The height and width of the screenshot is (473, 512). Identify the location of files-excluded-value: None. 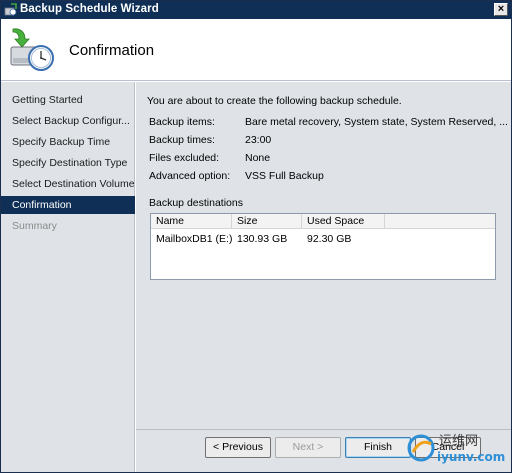
(258, 158).